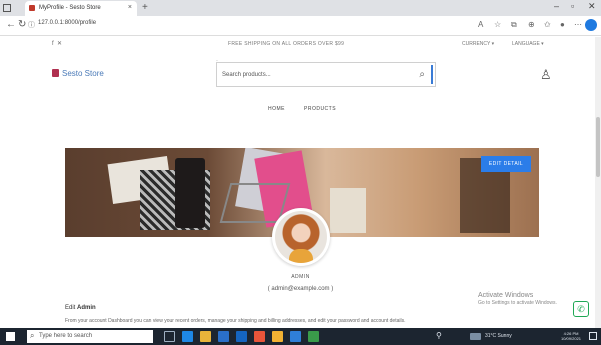 This screenshot has width=601, height=345. I want to click on language-dropdown: LANGUAGE ▾, so click(528, 44).